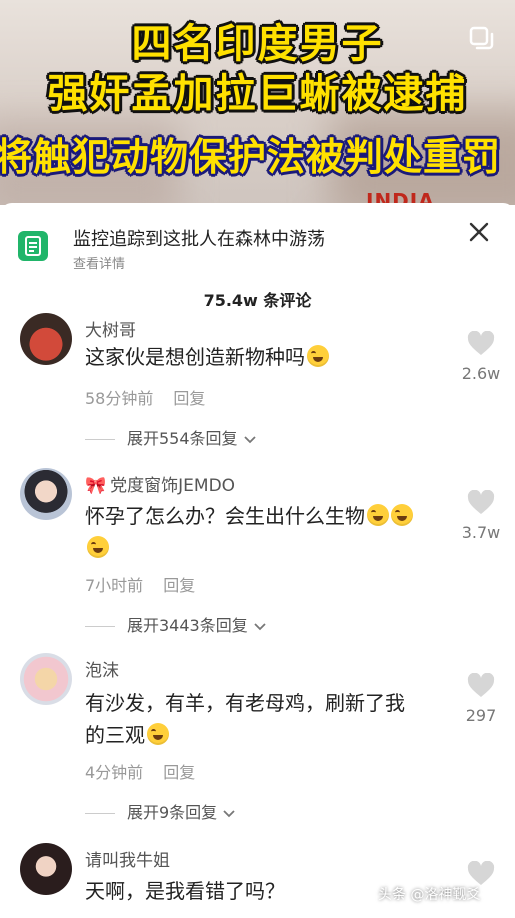 This screenshot has height=918, width=515. What do you see at coordinates (481, 532) in the screenshot?
I see `like-count: 3.7w` at bounding box center [481, 532].